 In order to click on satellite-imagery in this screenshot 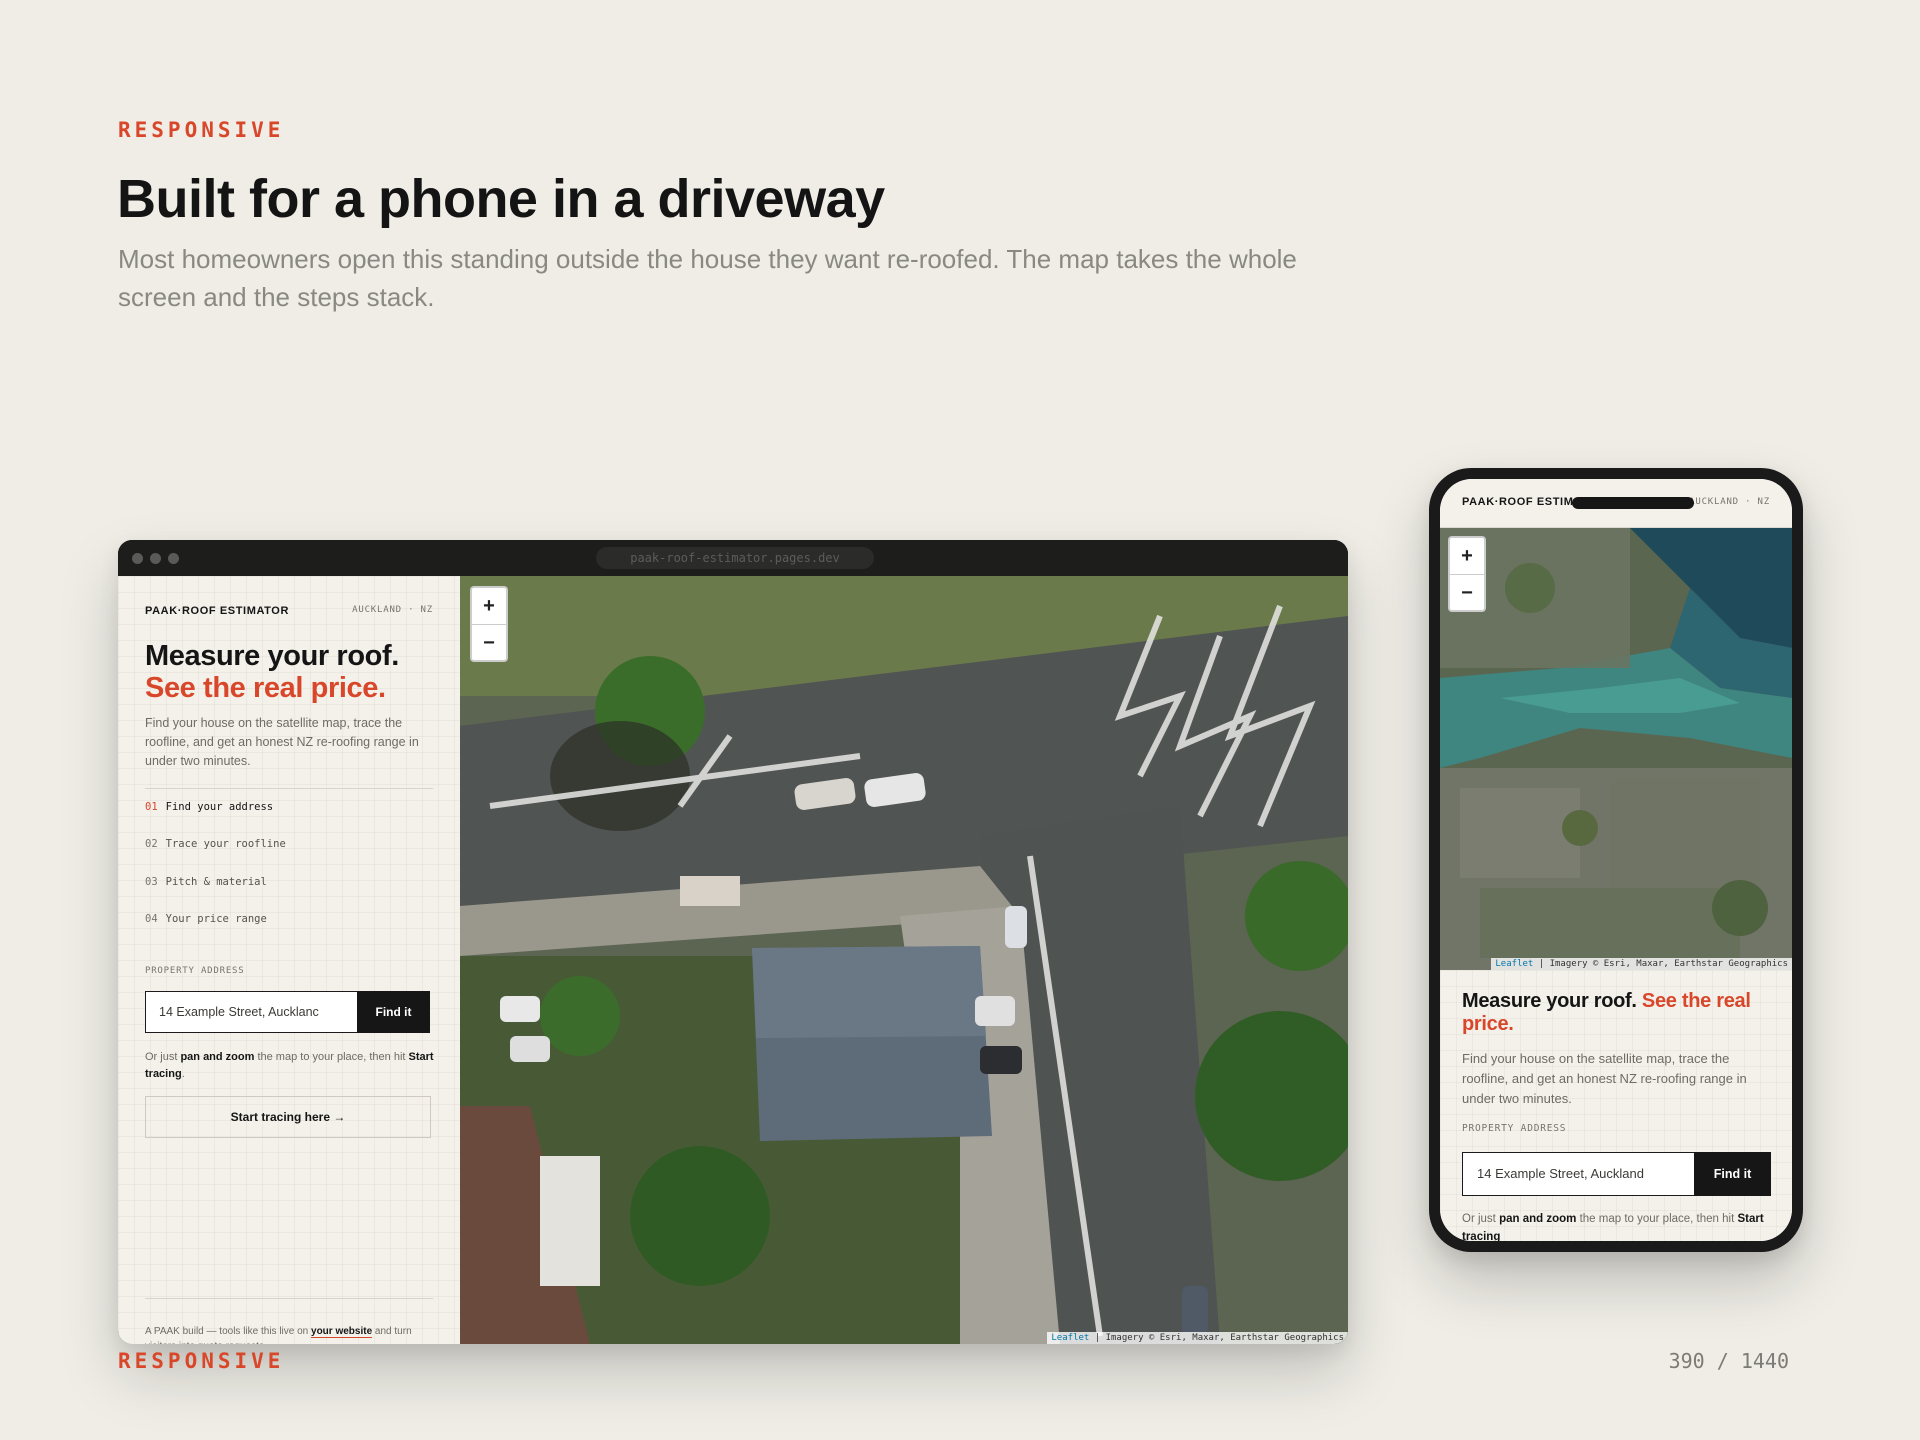, I will do `click(1616, 749)`.